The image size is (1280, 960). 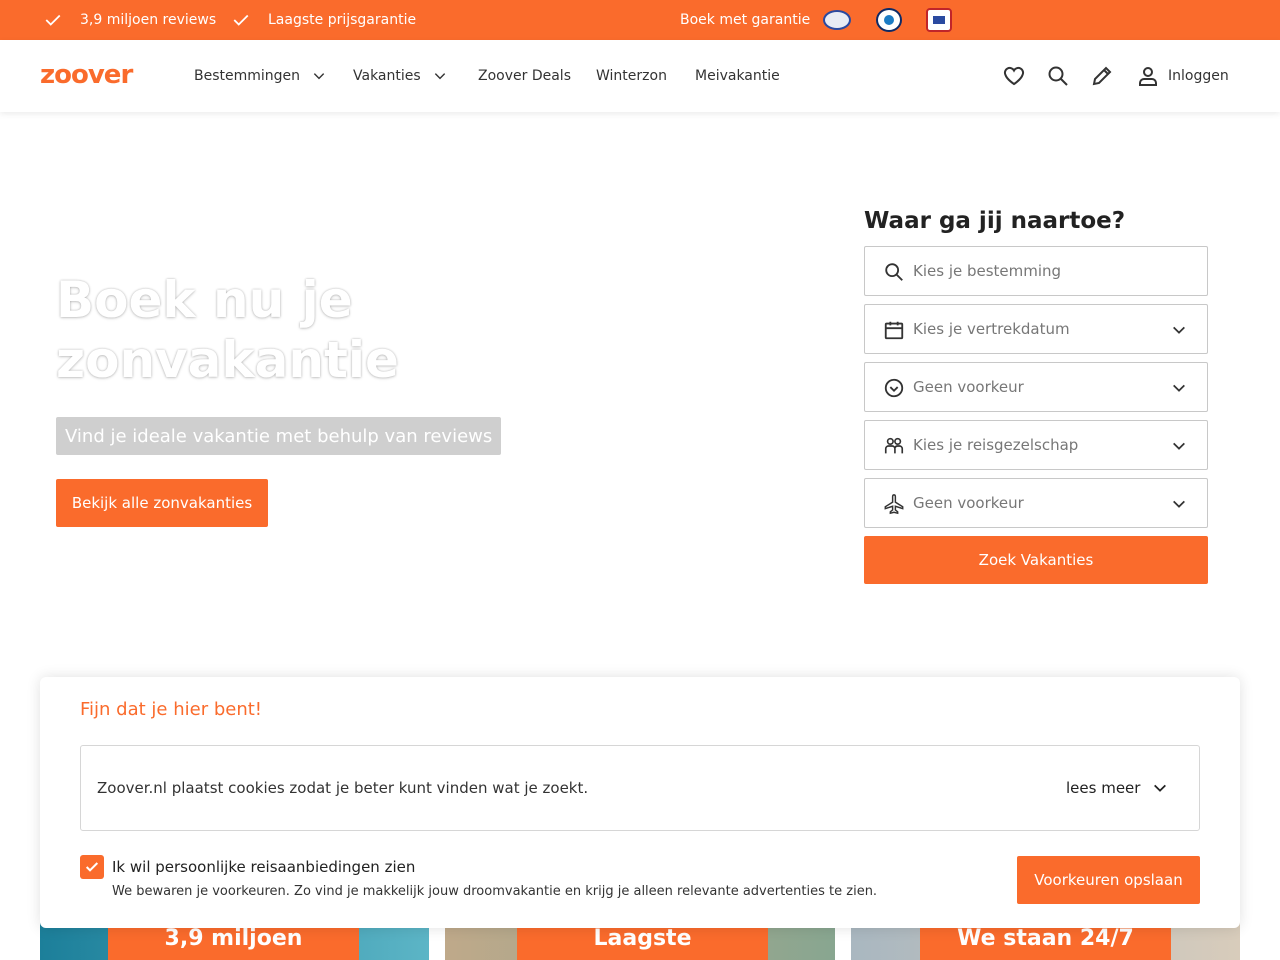 What do you see at coordinates (737, 76) in the screenshot?
I see `nav-meivakantie: Meivakantie` at bounding box center [737, 76].